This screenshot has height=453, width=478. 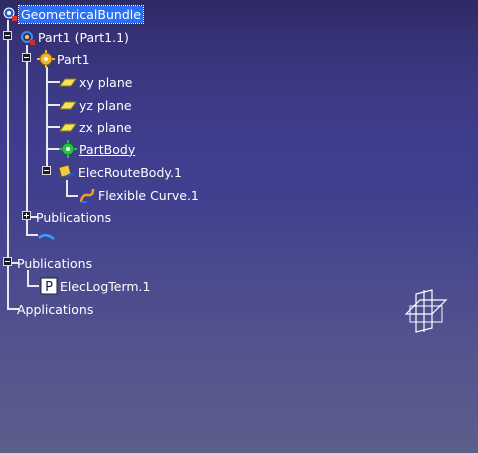 What do you see at coordinates (107, 149) in the screenshot?
I see `tree-label-partbody: PartBody` at bounding box center [107, 149].